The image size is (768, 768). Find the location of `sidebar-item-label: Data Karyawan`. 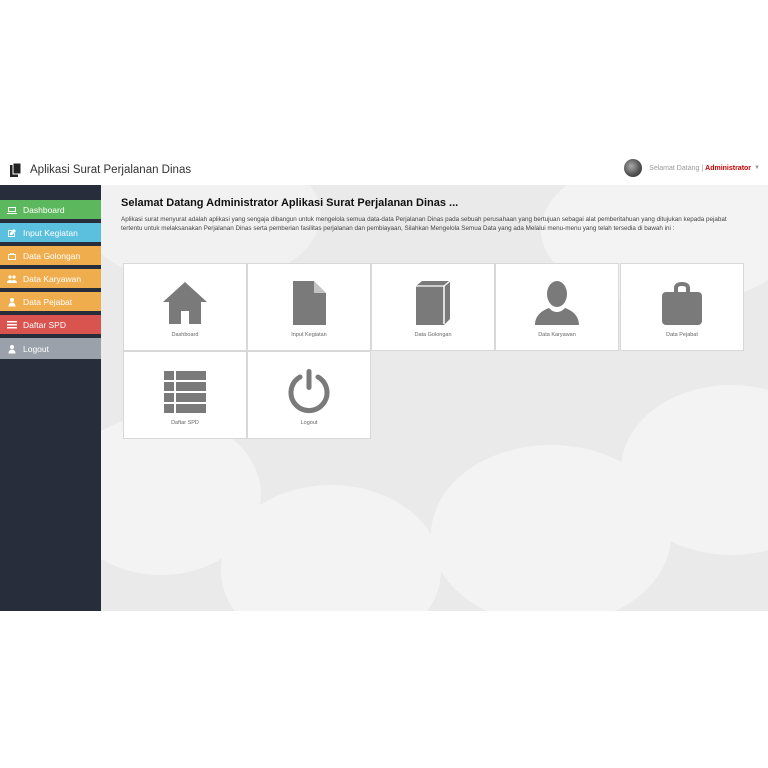

sidebar-item-label: Data Karyawan is located at coordinates (52, 278).